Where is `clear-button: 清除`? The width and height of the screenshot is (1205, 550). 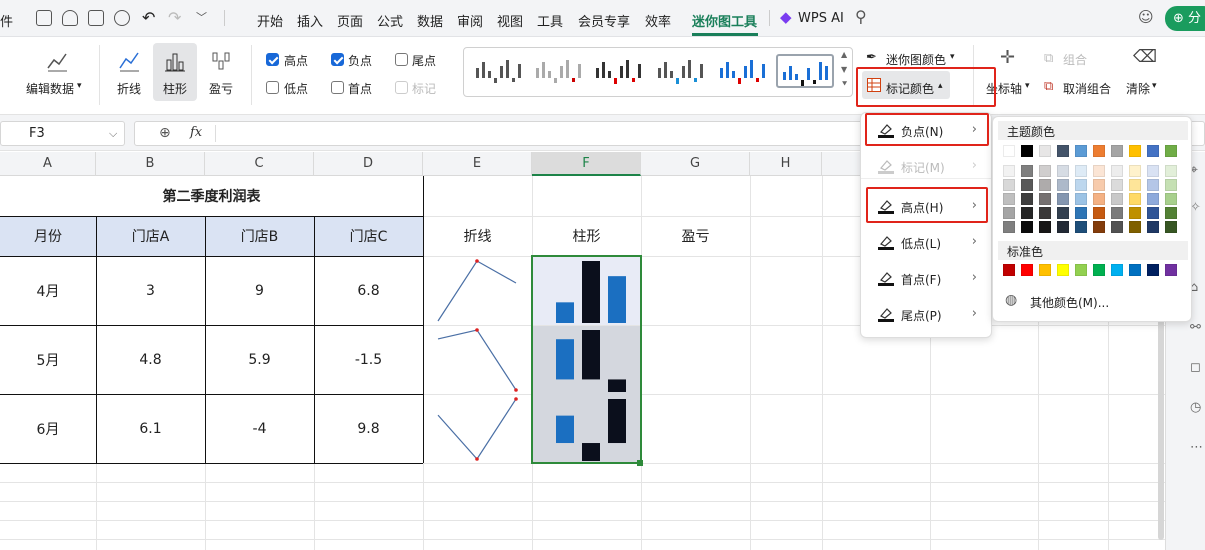
clear-button: 清除 is located at coordinates (1138, 88).